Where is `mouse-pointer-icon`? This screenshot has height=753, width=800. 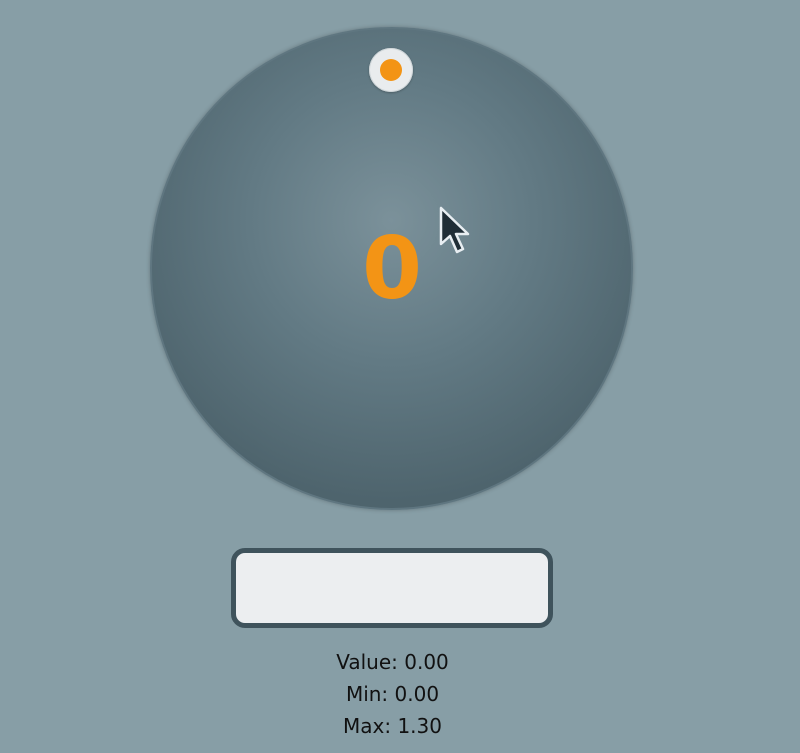
mouse-pointer-icon is located at coordinates (454, 230).